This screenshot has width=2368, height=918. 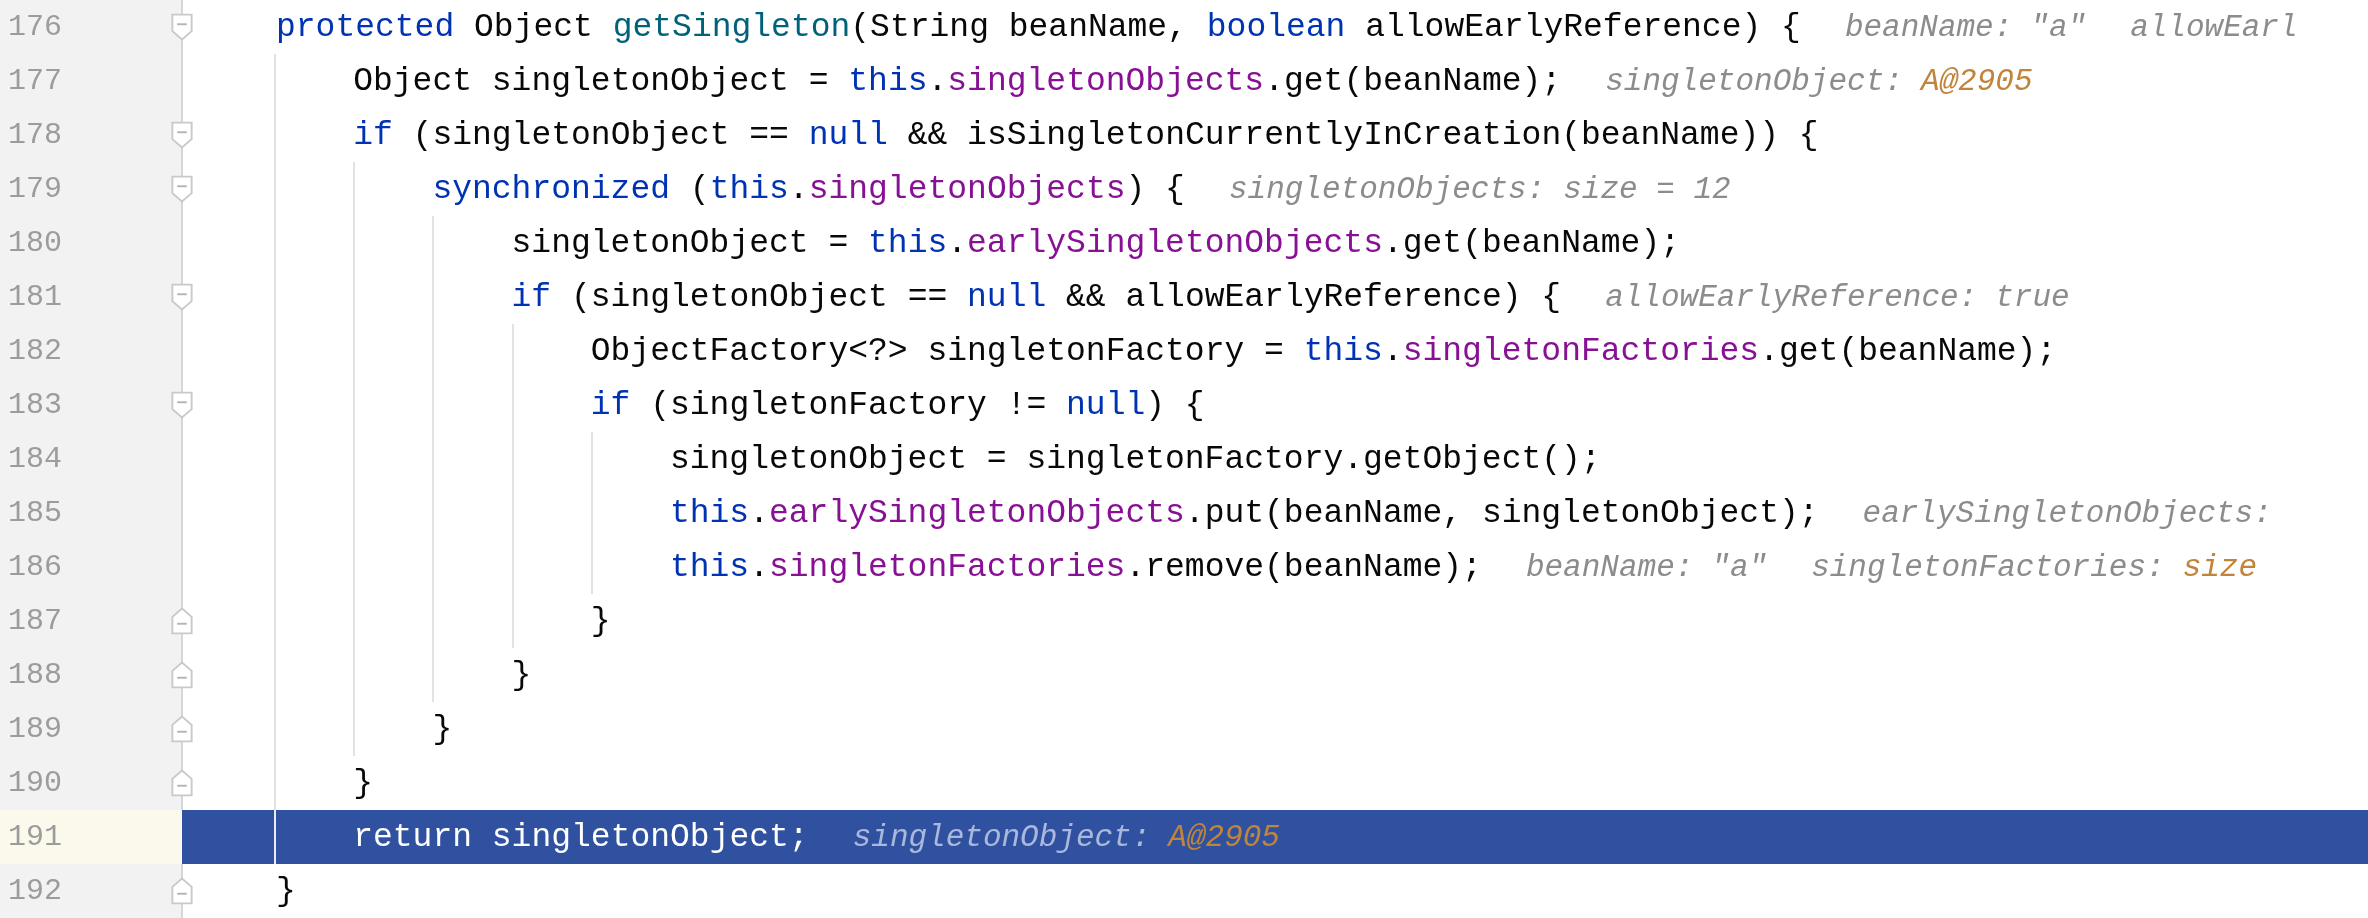 I want to click on code-line: singletonObject = singletonFactory.getObject();, so click(x=1135, y=459).